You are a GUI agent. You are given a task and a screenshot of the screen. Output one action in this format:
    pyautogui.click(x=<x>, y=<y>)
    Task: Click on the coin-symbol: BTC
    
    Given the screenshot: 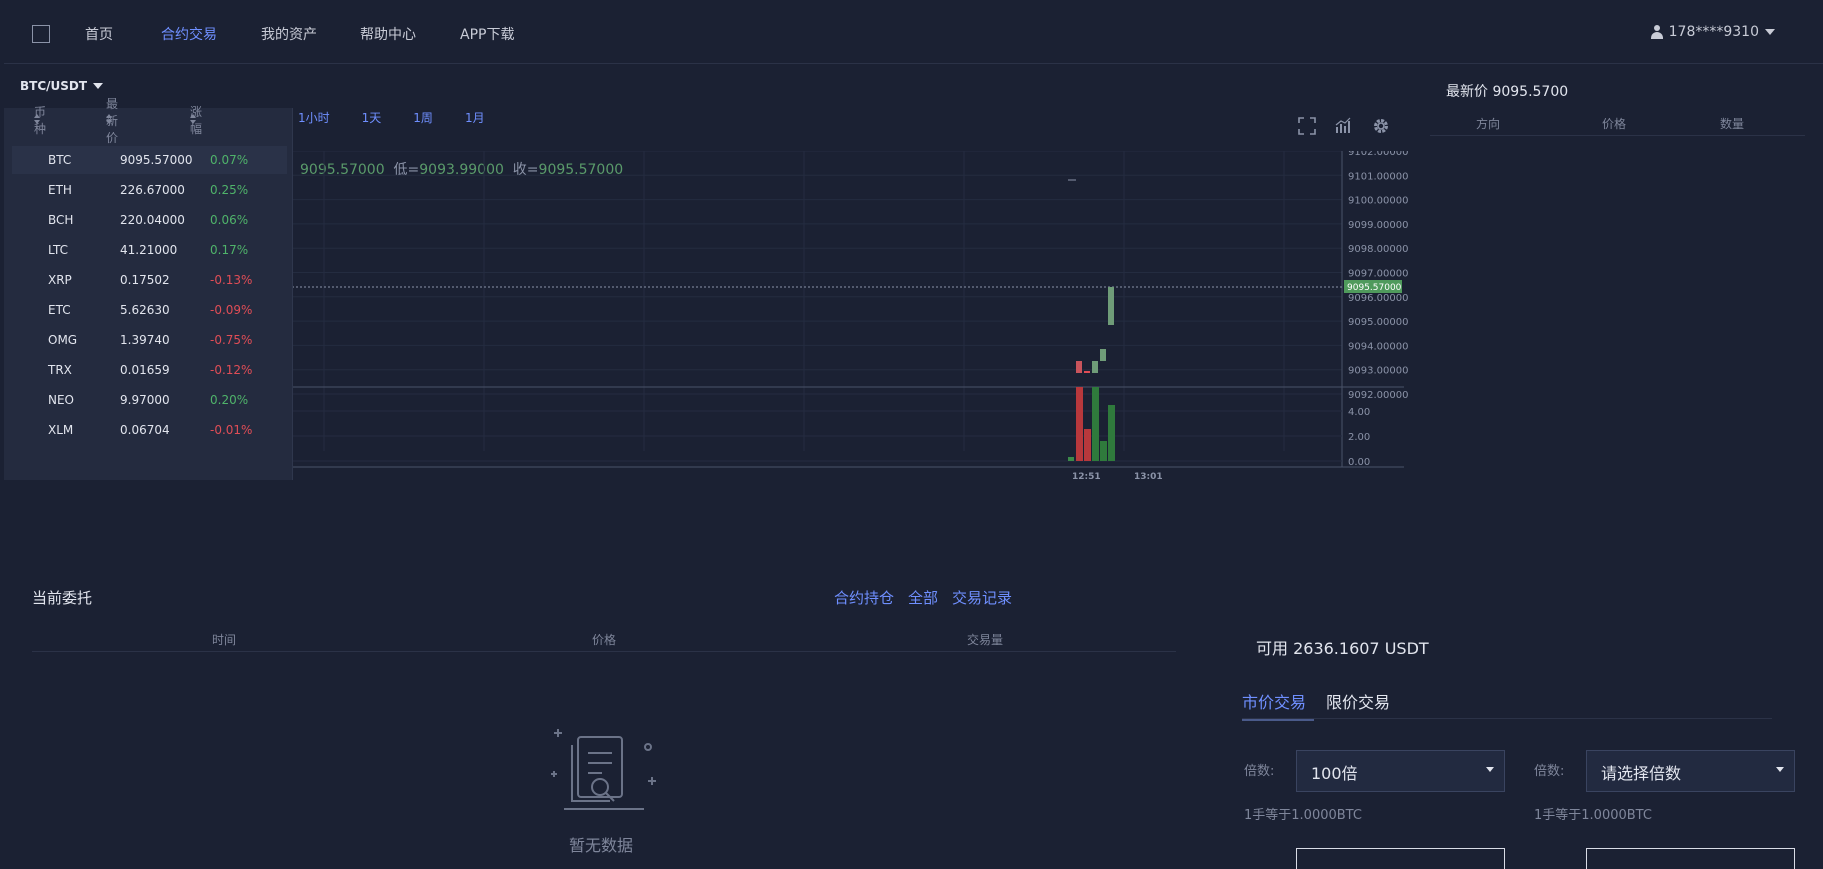 What is the action you would take?
    pyautogui.click(x=60, y=160)
    